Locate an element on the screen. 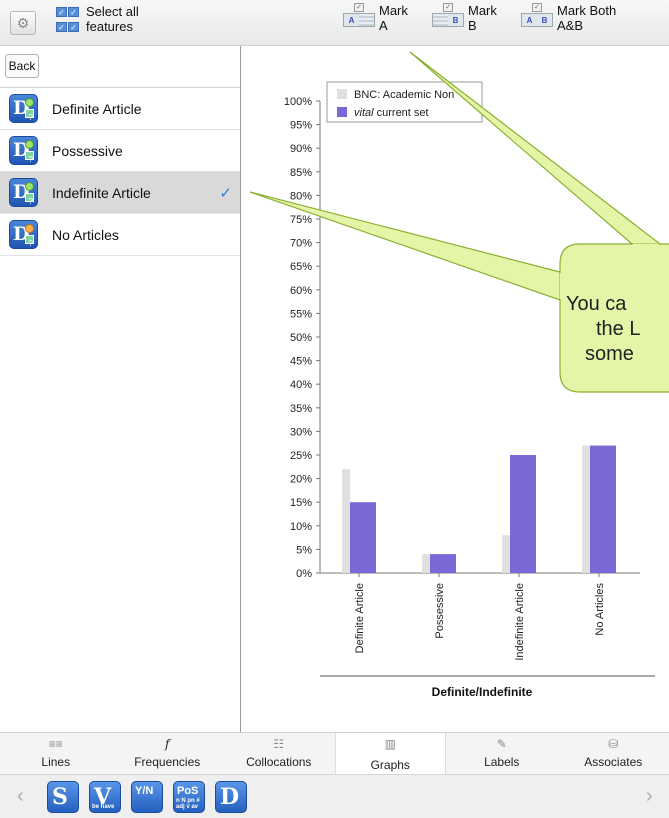 The height and width of the screenshot is (818, 669). tab-label: Collocations is located at coordinates (279, 762).